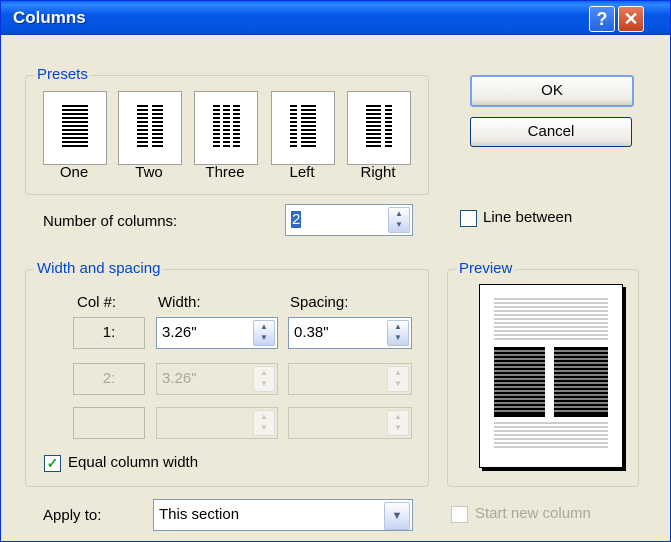 Image resolution: width=671 pixels, height=542 pixels. I want to click on right-column-icon, so click(379, 126).